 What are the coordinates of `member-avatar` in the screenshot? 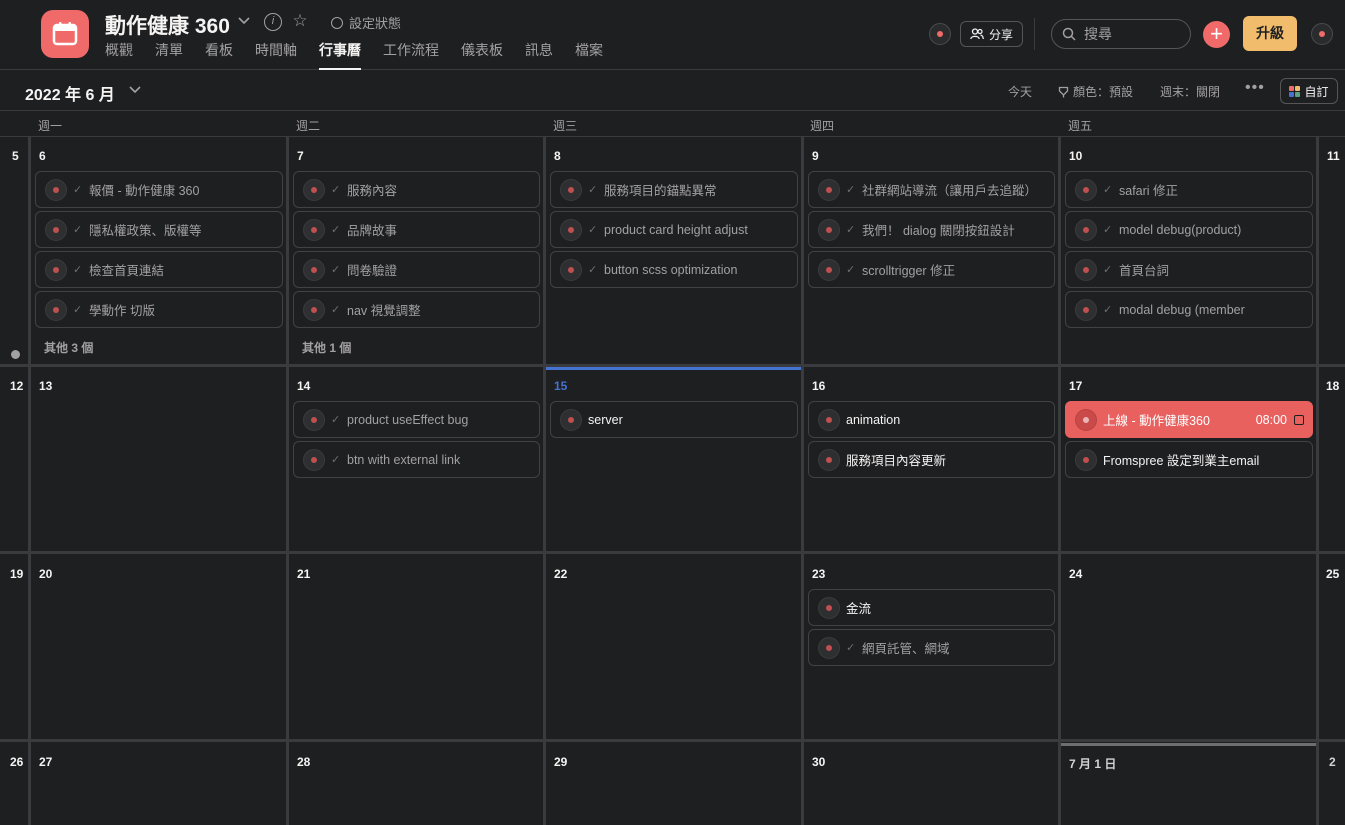 It's located at (940, 34).